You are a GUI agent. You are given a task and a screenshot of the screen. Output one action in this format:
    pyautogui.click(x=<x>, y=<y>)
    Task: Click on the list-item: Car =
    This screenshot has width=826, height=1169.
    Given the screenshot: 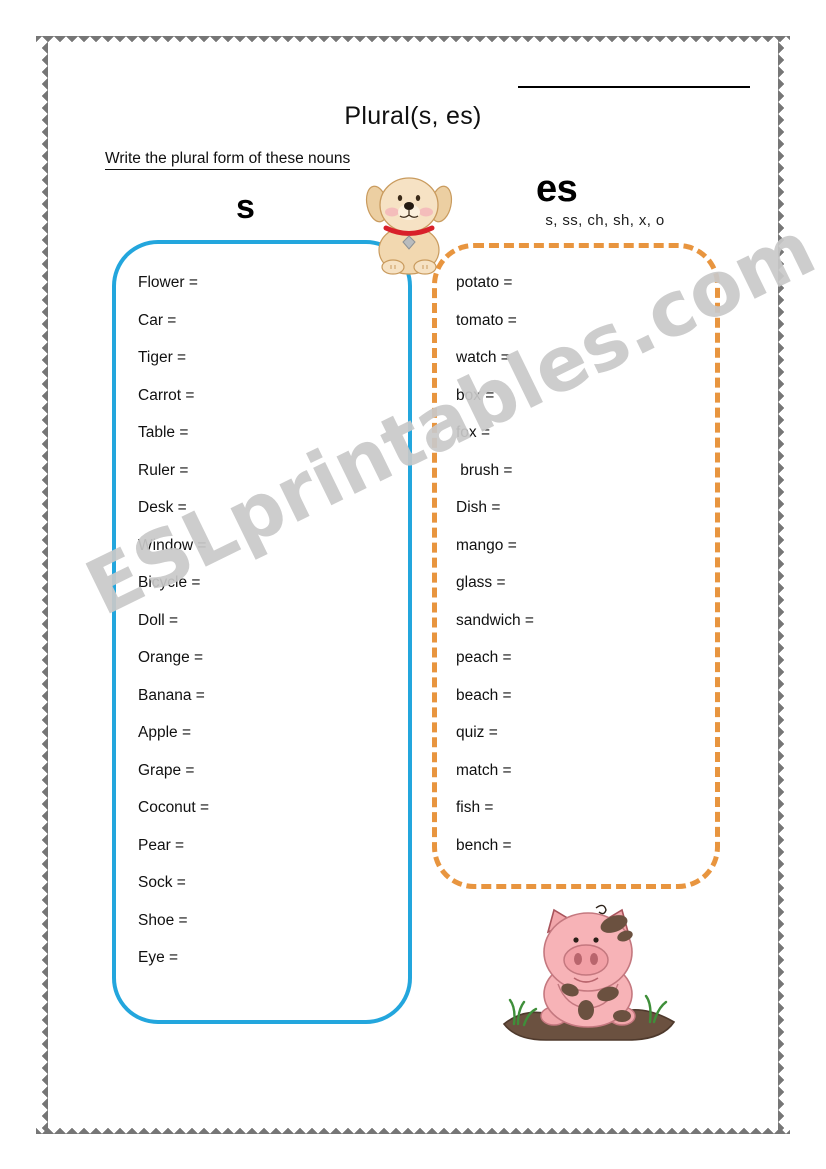 What is the action you would take?
    pyautogui.click(x=173, y=321)
    